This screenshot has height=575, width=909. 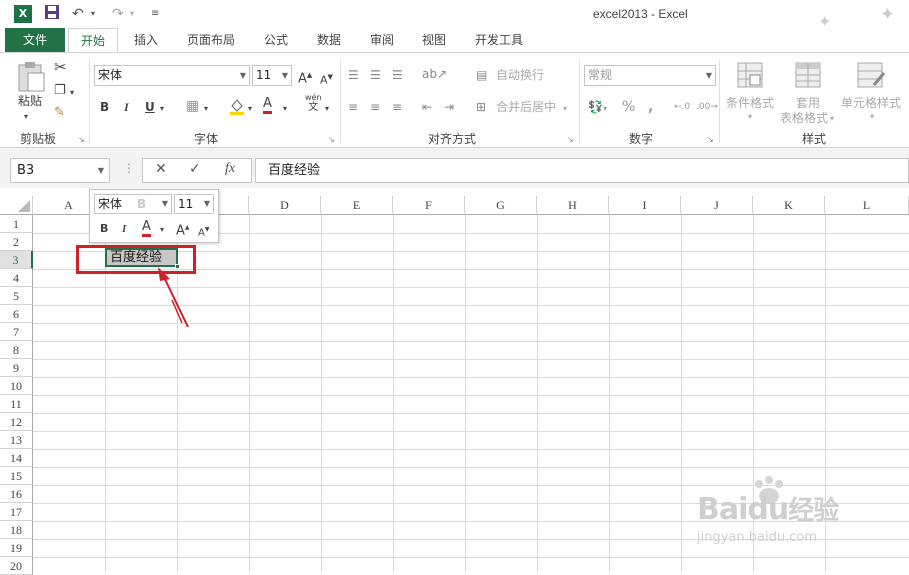 I want to click on redo-dropdown-icon: ▾, so click(x=132, y=14).